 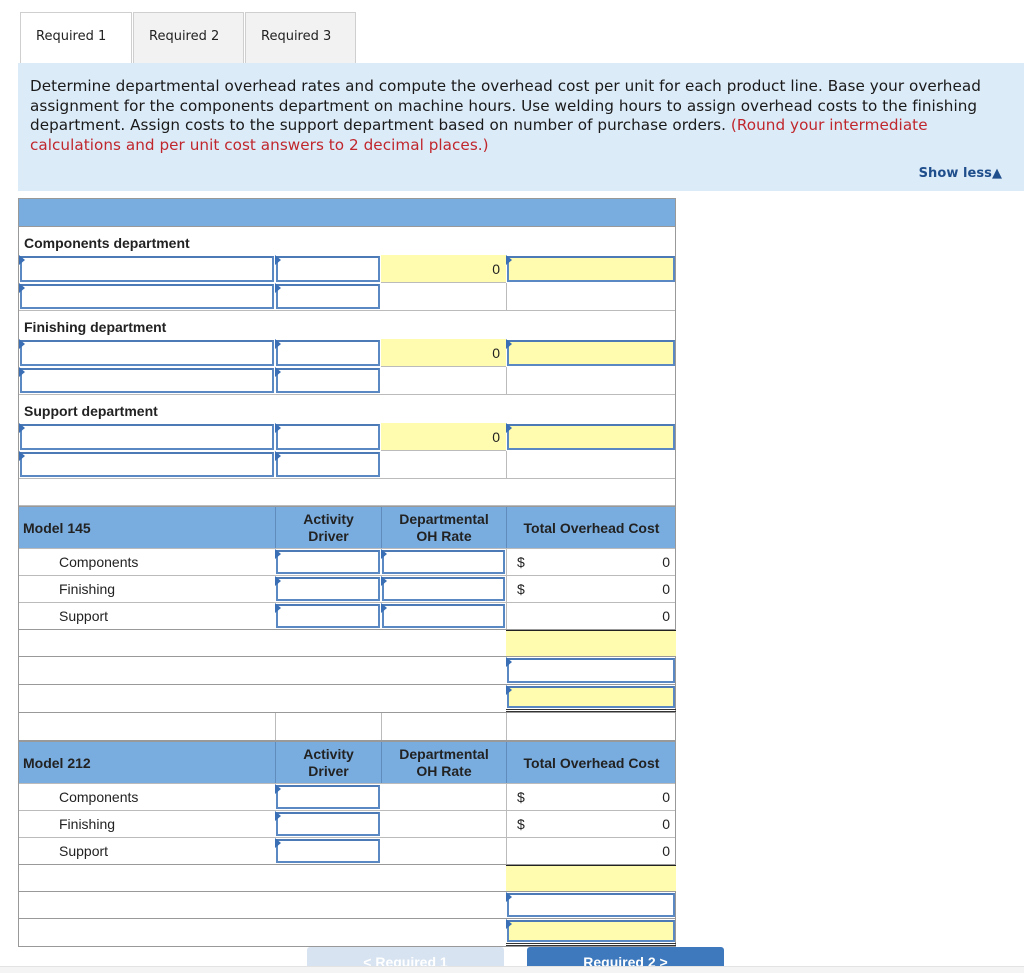 What do you see at coordinates (91, 411) in the screenshot?
I see `section-label-support: Support department` at bounding box center [91, 411].